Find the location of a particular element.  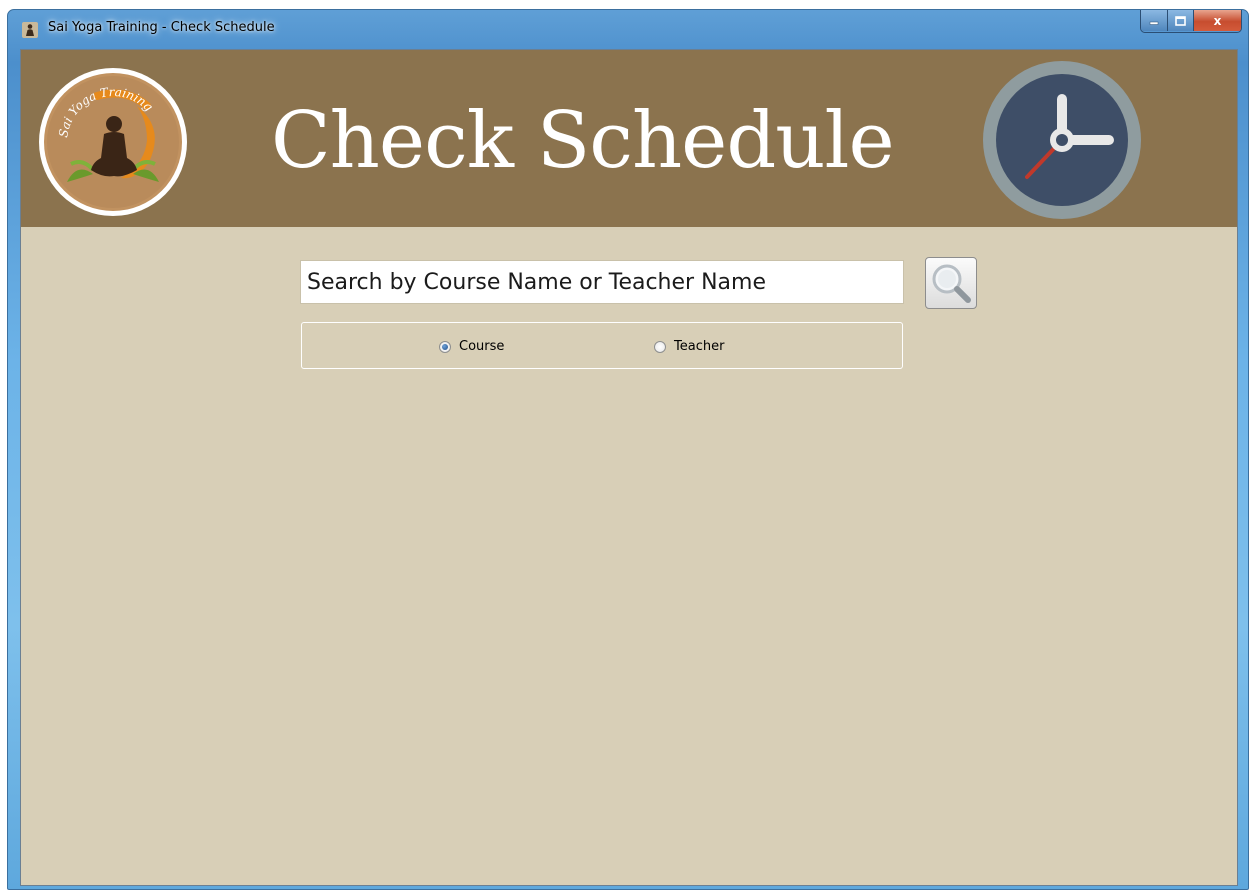

radio-teacher: Teacher is located at coordinates (689, 346).